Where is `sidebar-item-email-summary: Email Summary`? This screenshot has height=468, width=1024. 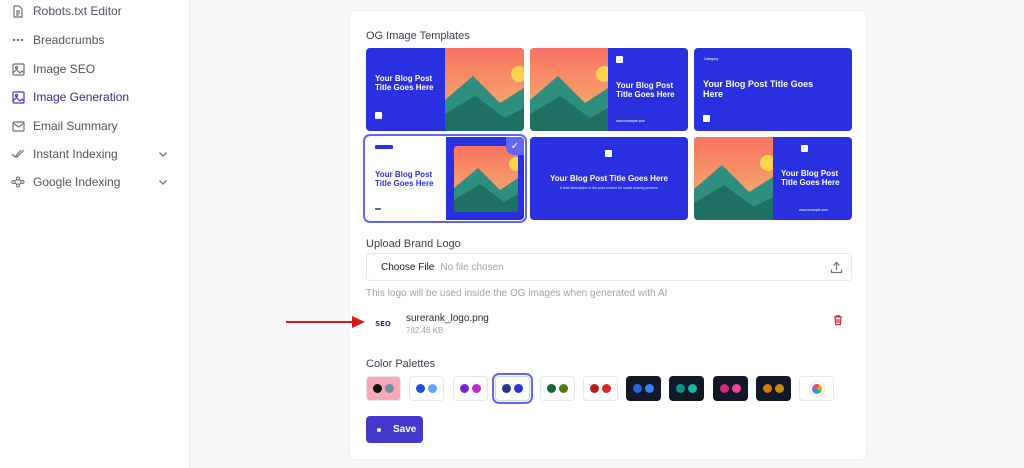
sidebar-item-email-summary: Email Summary is located at coordinates (96, 126).